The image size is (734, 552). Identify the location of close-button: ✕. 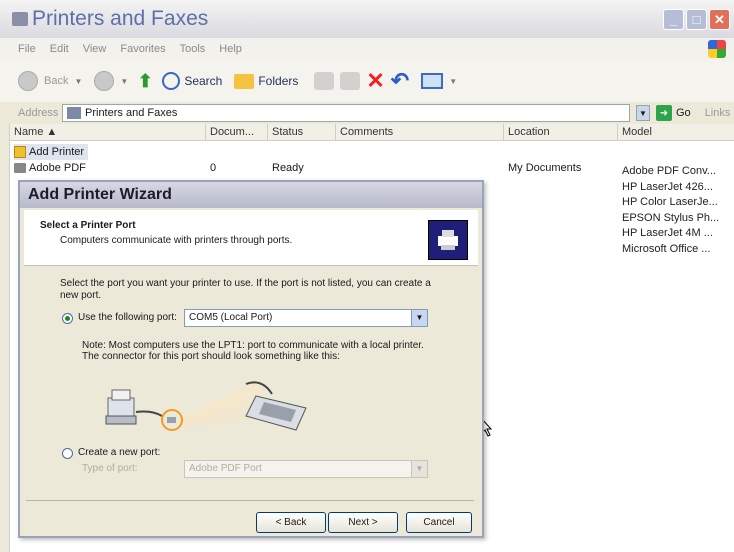
(719, 19).